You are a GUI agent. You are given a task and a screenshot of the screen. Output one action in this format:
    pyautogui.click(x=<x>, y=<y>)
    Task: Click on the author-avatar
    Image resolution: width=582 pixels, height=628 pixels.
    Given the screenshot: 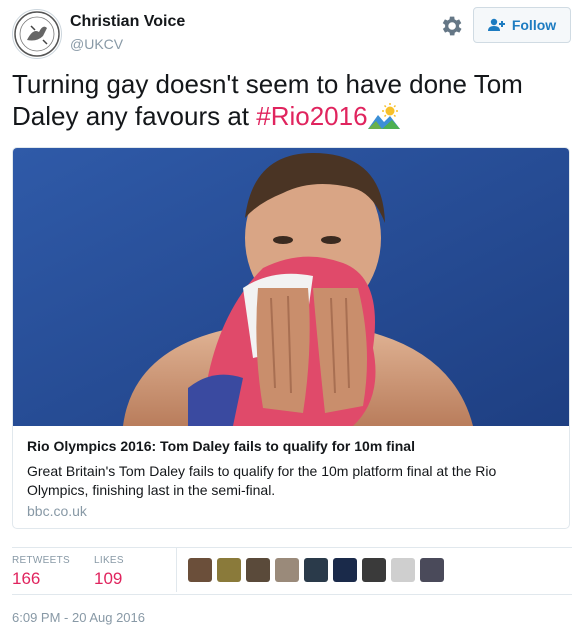 What is the action you would take?
    pyautogui.click(x=37, y=34)
    